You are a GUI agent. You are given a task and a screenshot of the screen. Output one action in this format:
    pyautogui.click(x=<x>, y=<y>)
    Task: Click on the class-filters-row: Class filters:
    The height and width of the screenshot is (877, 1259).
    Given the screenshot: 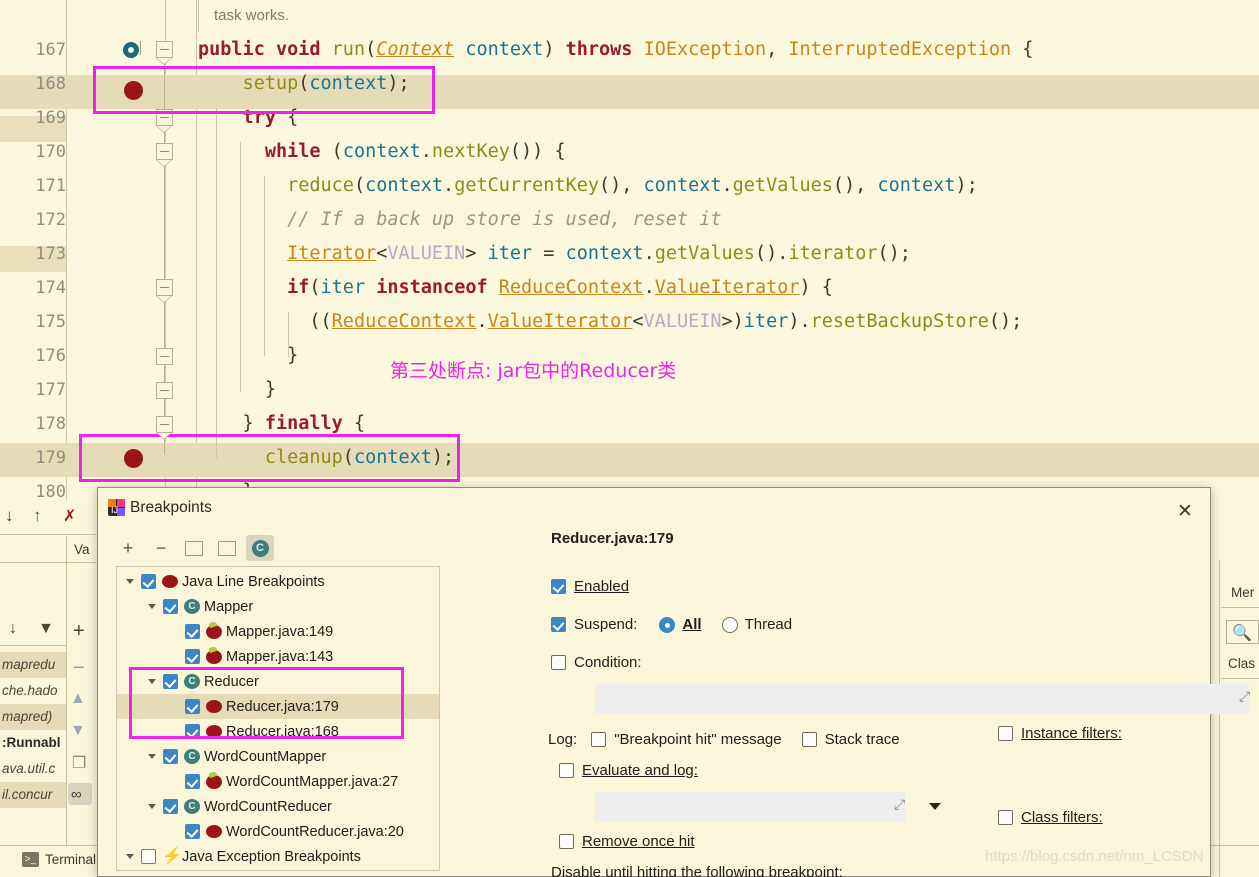 What is the action you would take?
    pyautogui.click(x=1050, y=817)
    